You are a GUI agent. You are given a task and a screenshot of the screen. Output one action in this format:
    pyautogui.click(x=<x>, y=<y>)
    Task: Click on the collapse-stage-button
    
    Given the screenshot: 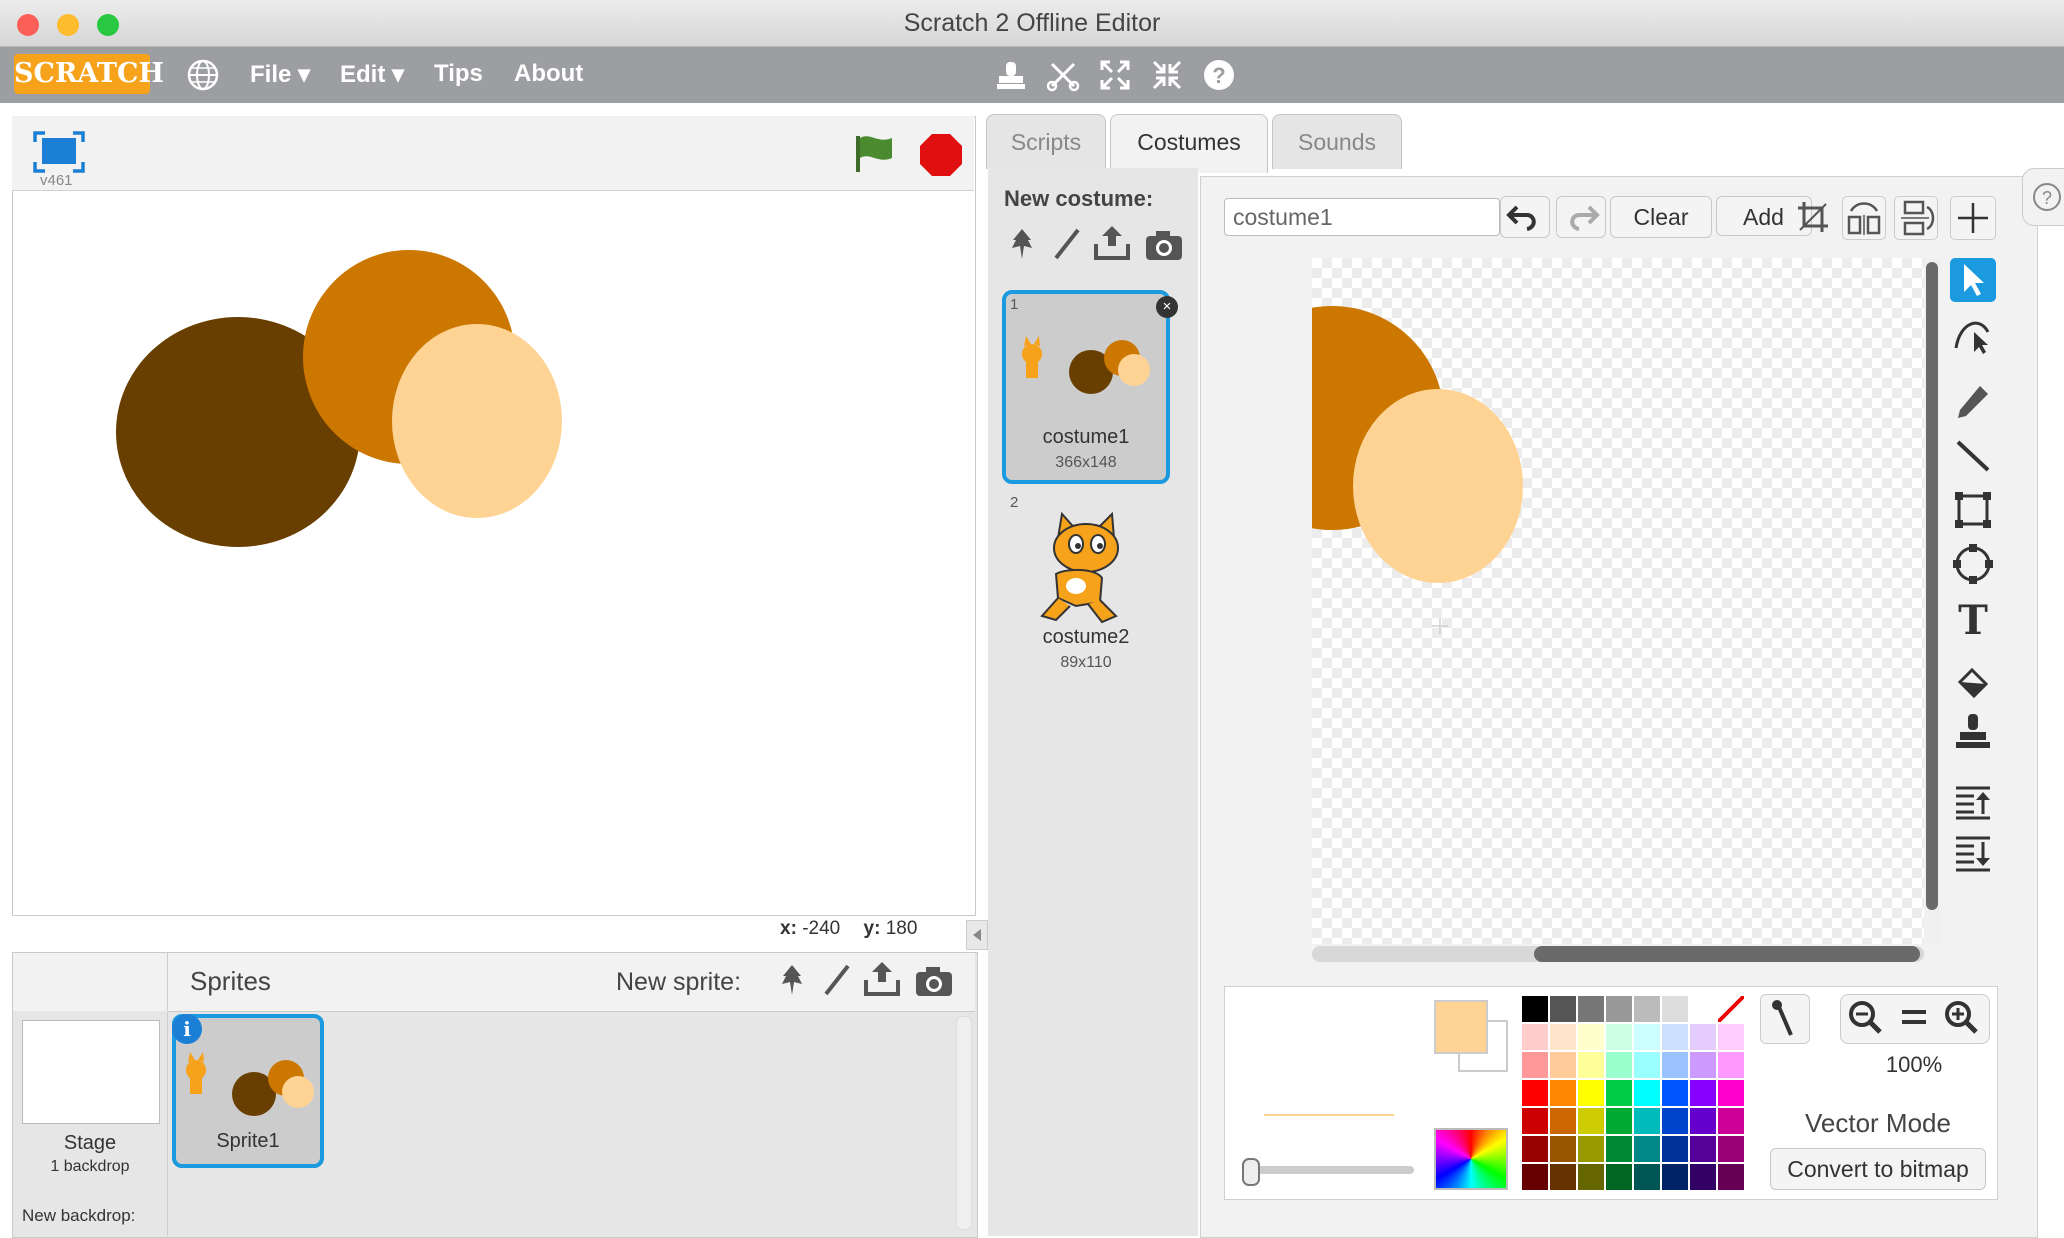 What is the action you would take?
    pyautogui.click(x=977, y=935)
    